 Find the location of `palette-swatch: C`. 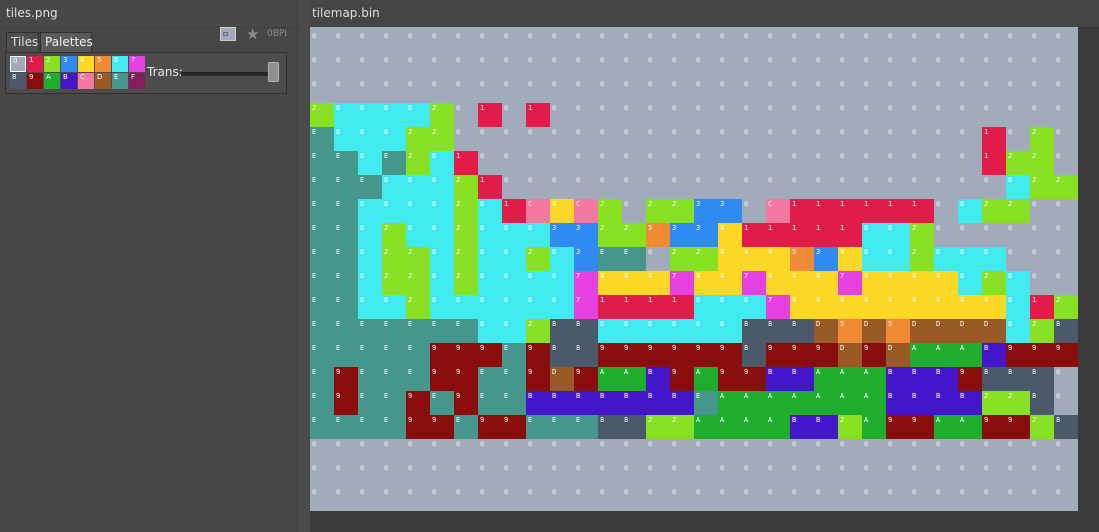

palette-swatch: C is located at coordinates (86, 81).